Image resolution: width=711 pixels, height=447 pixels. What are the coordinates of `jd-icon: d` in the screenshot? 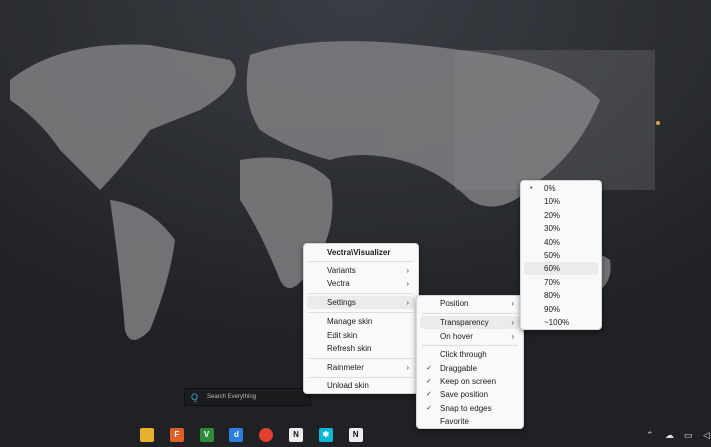 It's located at (236, 435).